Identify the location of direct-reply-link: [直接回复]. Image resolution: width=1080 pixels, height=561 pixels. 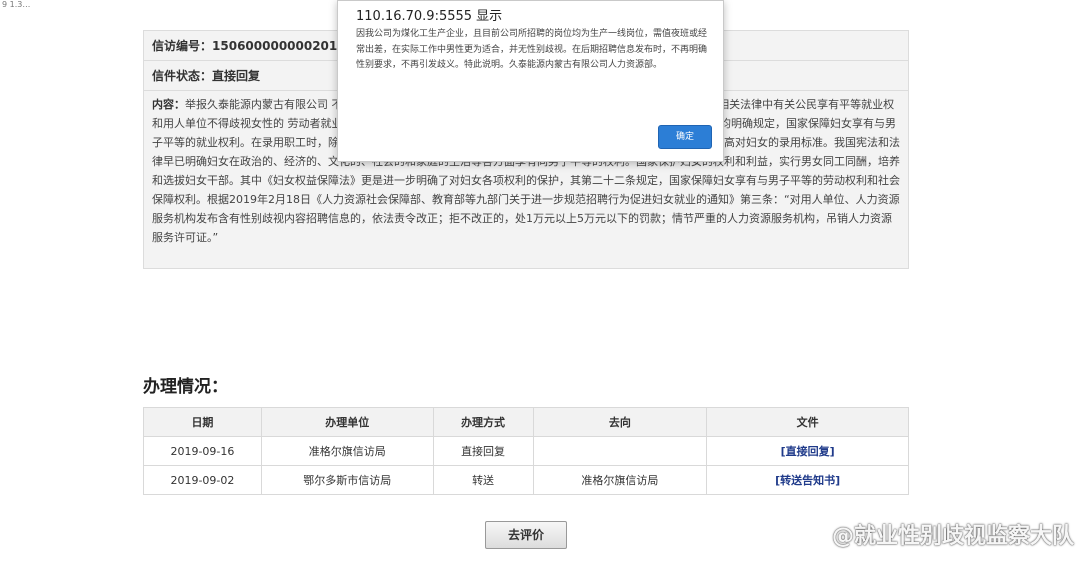
(808, 451).